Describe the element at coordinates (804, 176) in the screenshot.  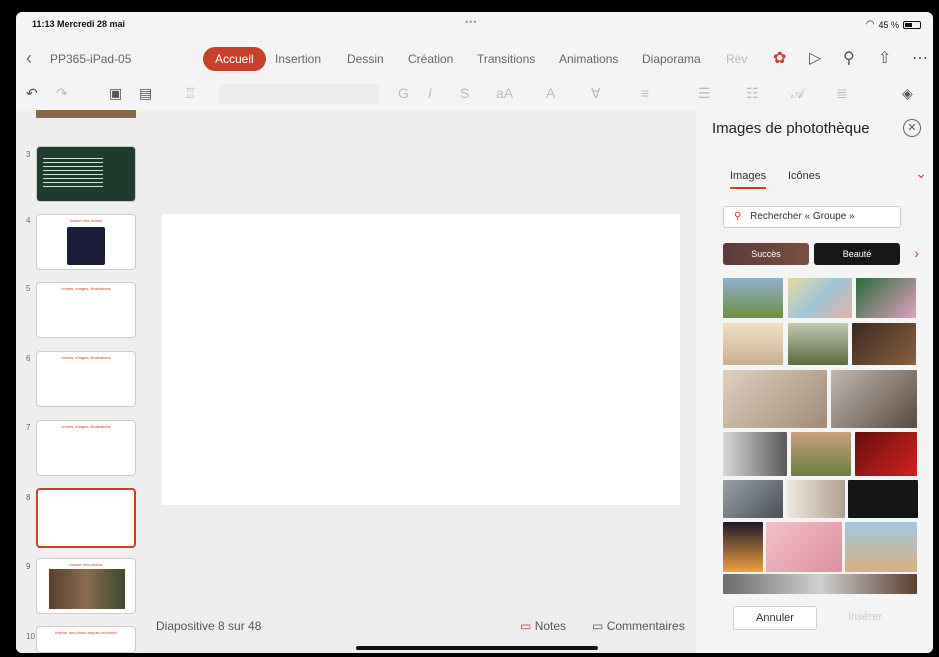
I see `tab-icons: Icônes` at that location.